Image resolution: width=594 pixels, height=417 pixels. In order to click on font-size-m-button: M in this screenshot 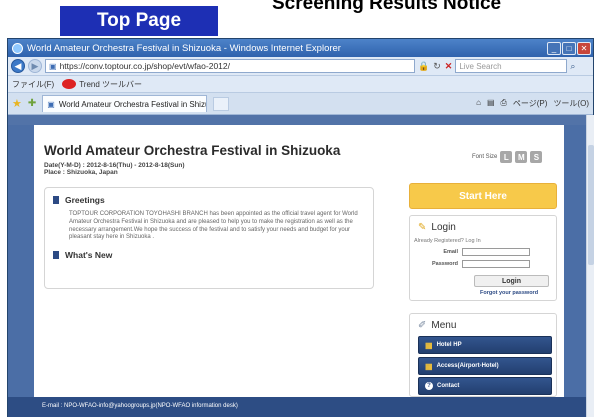, I will do `click(521, 157)`.